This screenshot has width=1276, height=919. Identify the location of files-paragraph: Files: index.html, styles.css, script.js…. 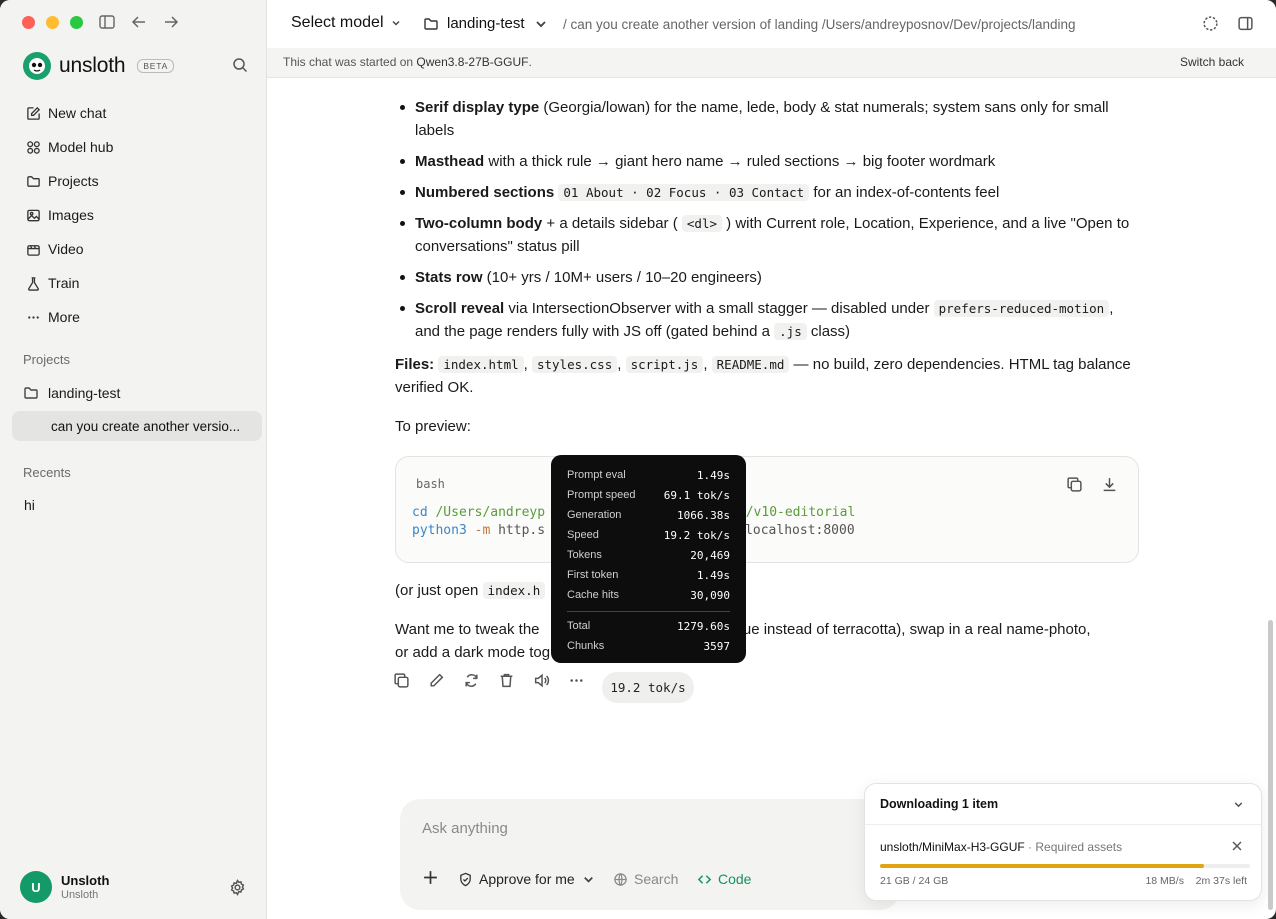
(763, 376).